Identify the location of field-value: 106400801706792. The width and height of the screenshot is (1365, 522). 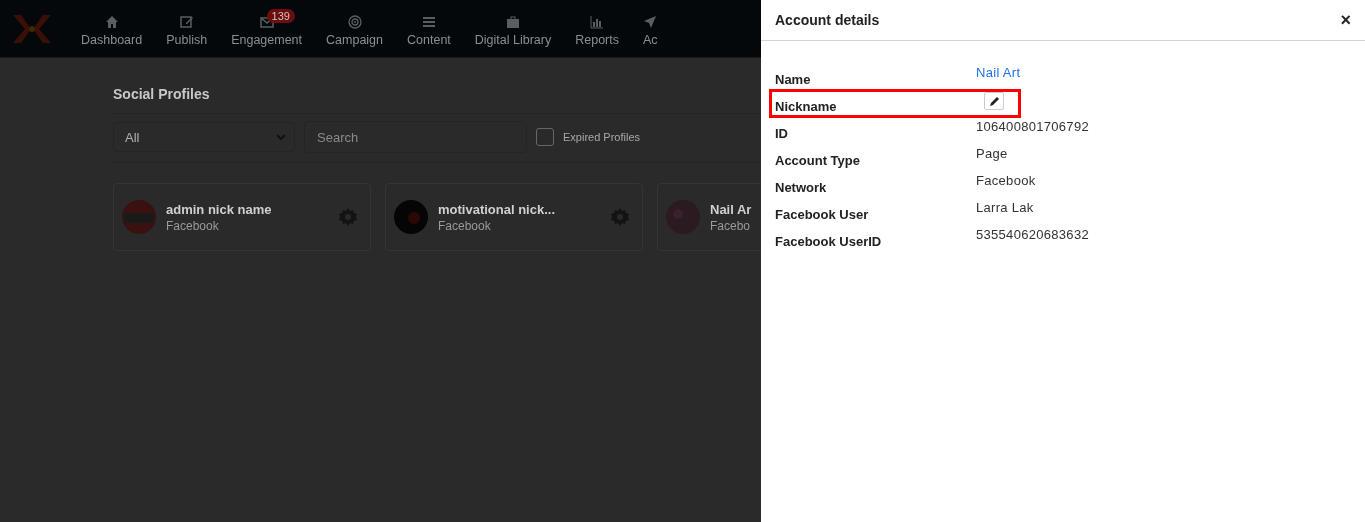
(1032, 126).